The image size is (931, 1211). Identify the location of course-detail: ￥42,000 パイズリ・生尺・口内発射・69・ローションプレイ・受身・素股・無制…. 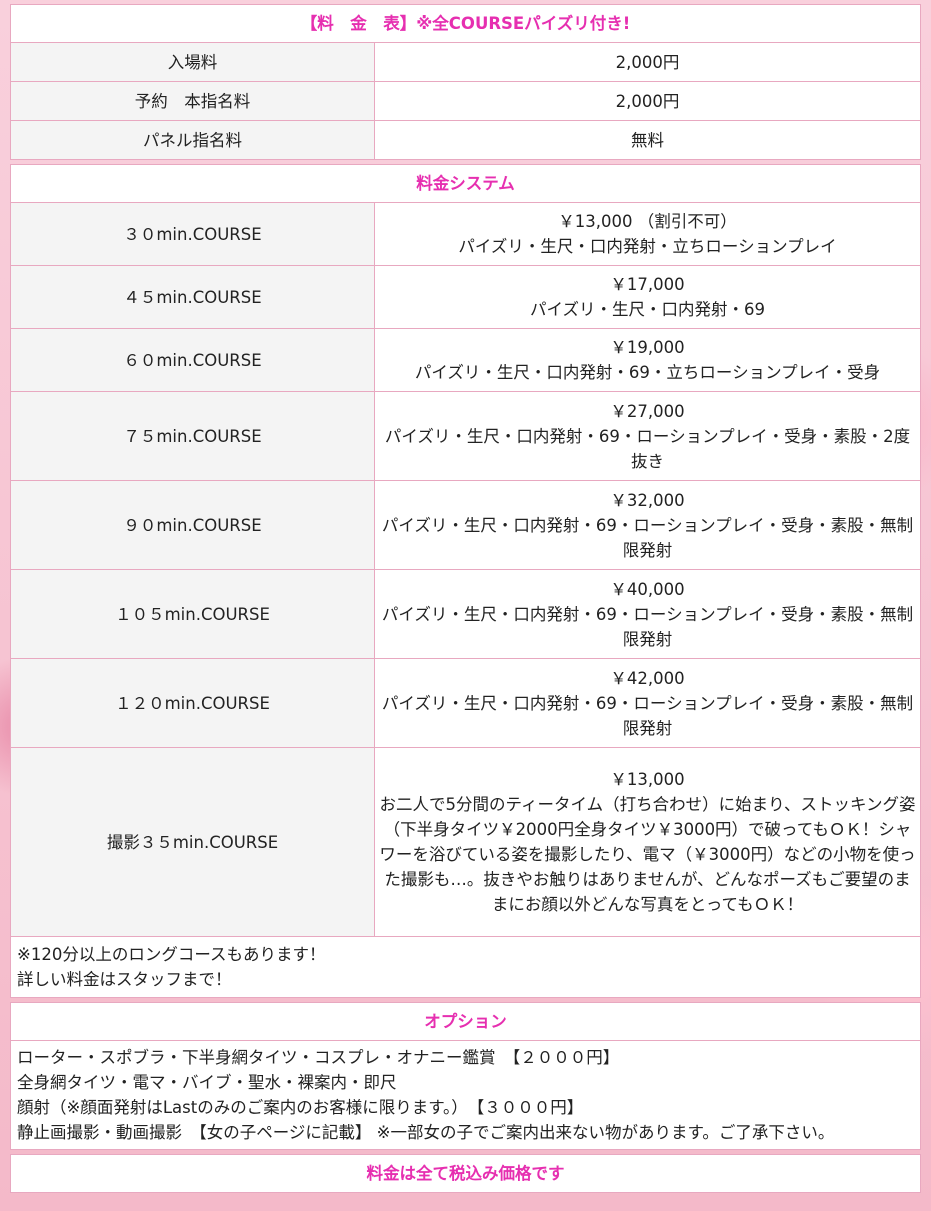
(647, 703).